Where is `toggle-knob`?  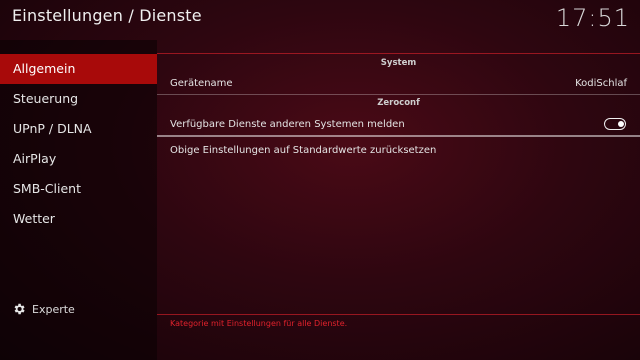
toggle-knob is located at coordinates (620, 123).